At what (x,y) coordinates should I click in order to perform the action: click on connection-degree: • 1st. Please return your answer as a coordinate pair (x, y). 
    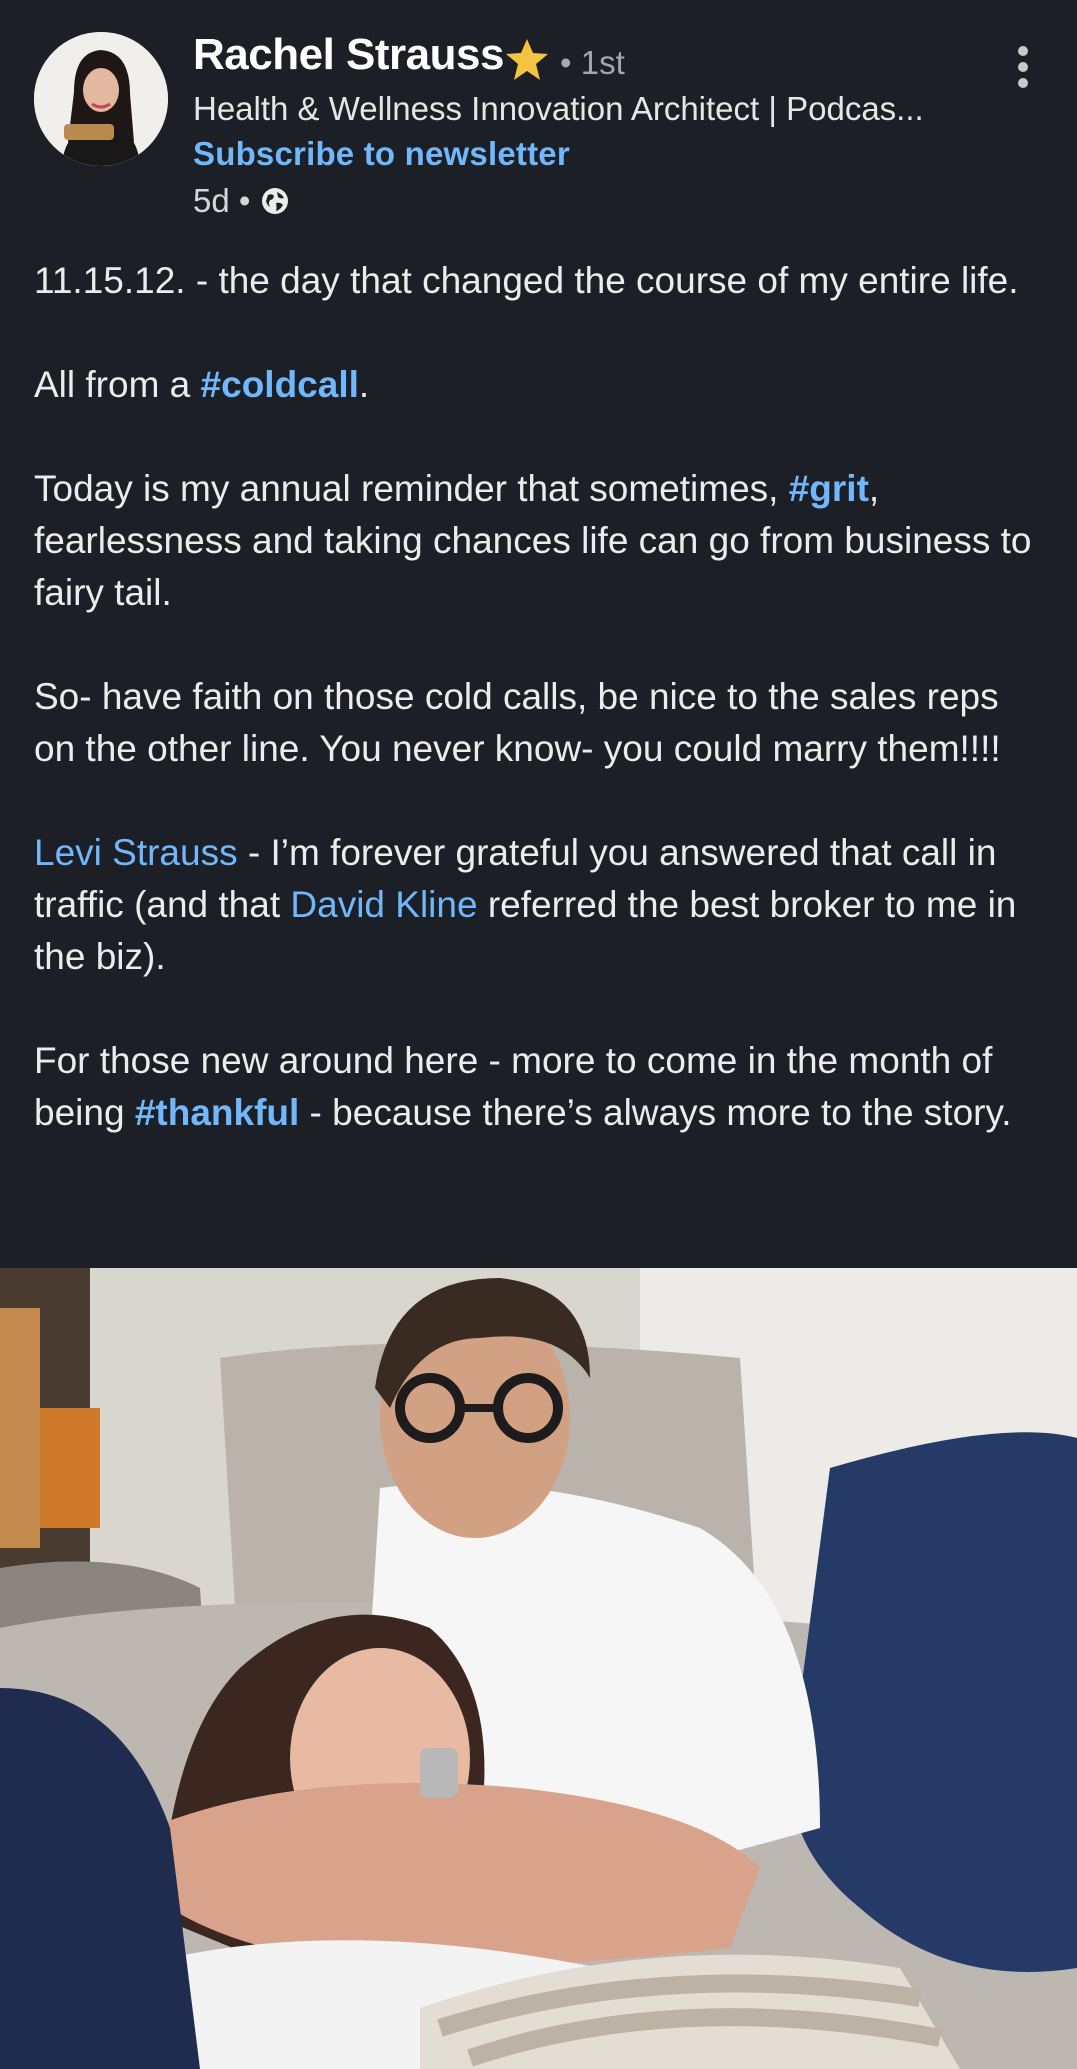
    Looking at the image, I should click on (592, 62).